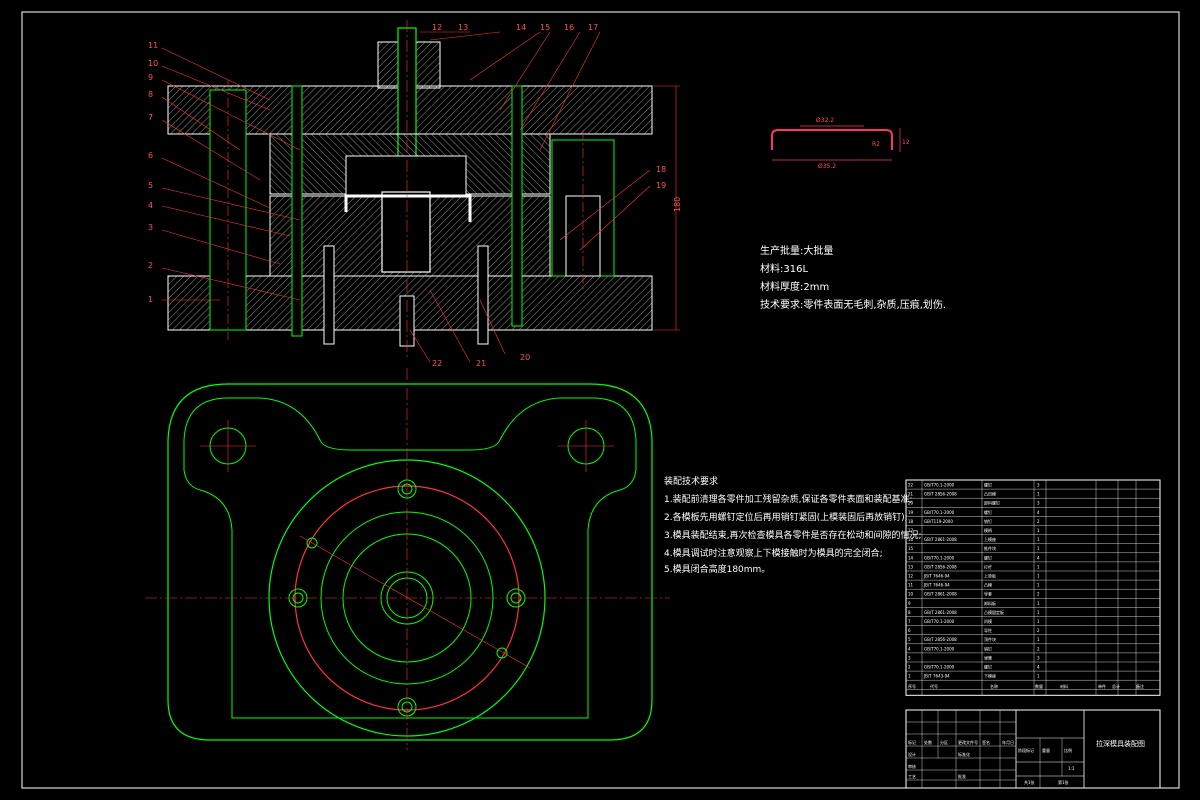 The width and height of the screenshot is (1200, 800). What do you see at coordinates (934, 686) in the screenshot?
I see `bom-header-cell: 代号` at bounding box center [934, 686].